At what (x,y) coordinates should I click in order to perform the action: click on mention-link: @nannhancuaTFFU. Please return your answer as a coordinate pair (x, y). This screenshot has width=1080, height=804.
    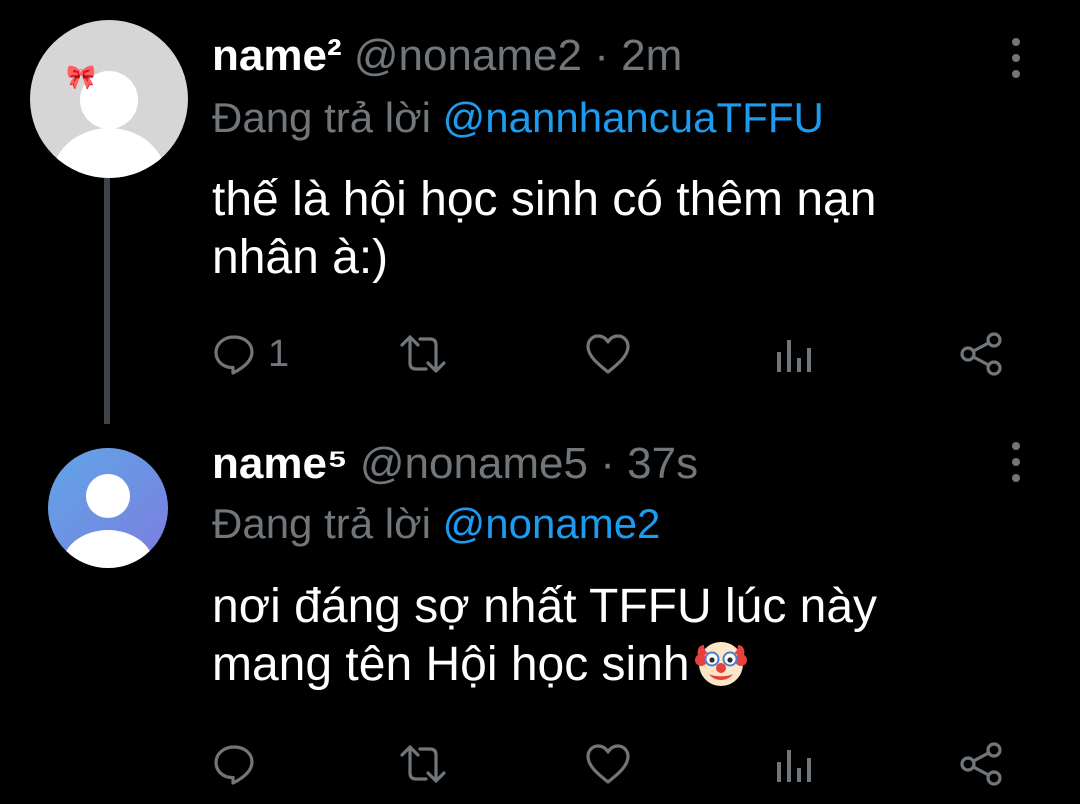
    Looking at the image, I should click on (633, 117).